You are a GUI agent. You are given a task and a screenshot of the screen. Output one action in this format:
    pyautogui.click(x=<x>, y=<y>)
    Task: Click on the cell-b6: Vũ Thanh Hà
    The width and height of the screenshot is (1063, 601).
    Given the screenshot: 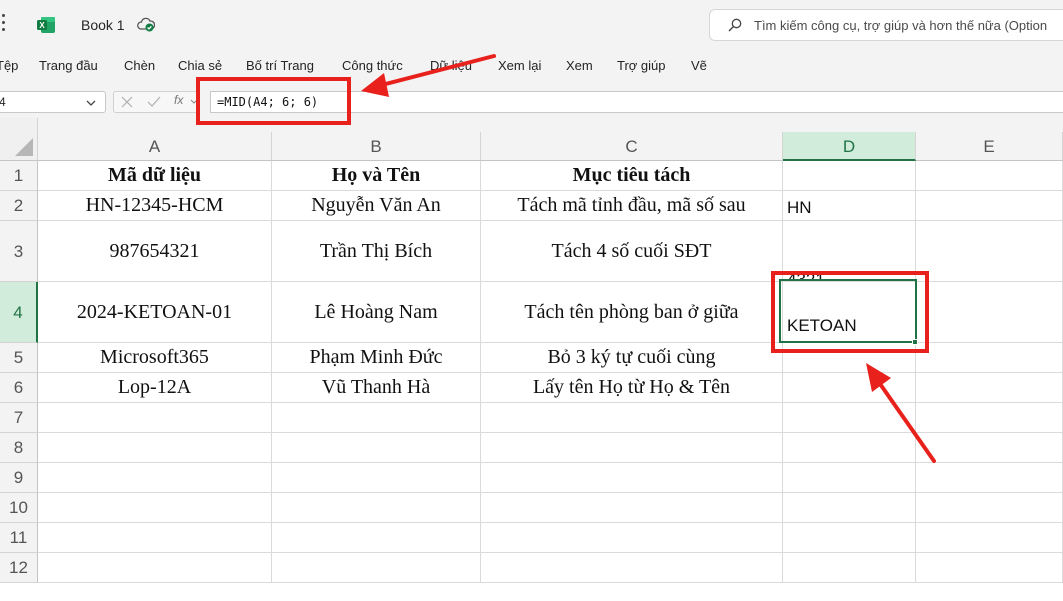 What is the action you would take?
    pyautogui.click(x=376, y=388)
    